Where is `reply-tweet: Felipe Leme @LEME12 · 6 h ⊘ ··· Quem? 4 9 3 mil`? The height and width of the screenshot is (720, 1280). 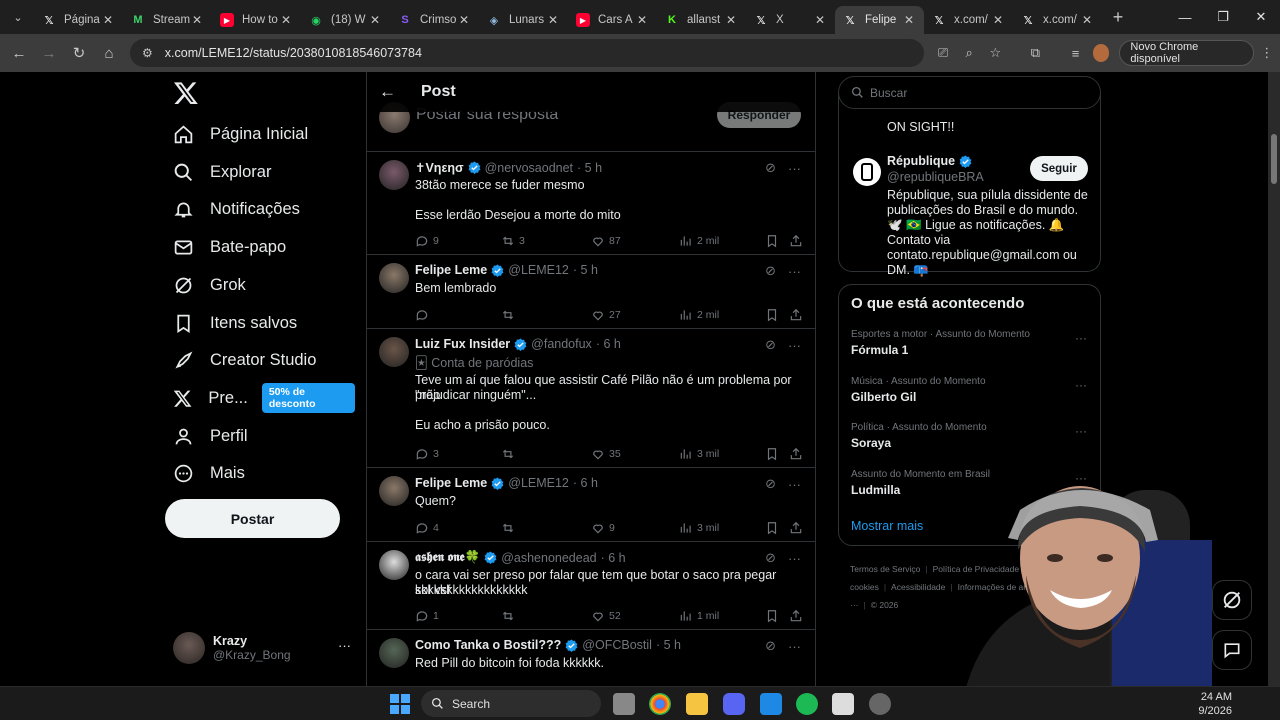
reply-tweet: Felipe Leme @LEME12 · 6 h ⊘ ··· Quem? 4 9 3 mil is located at coordinates (591, 505).